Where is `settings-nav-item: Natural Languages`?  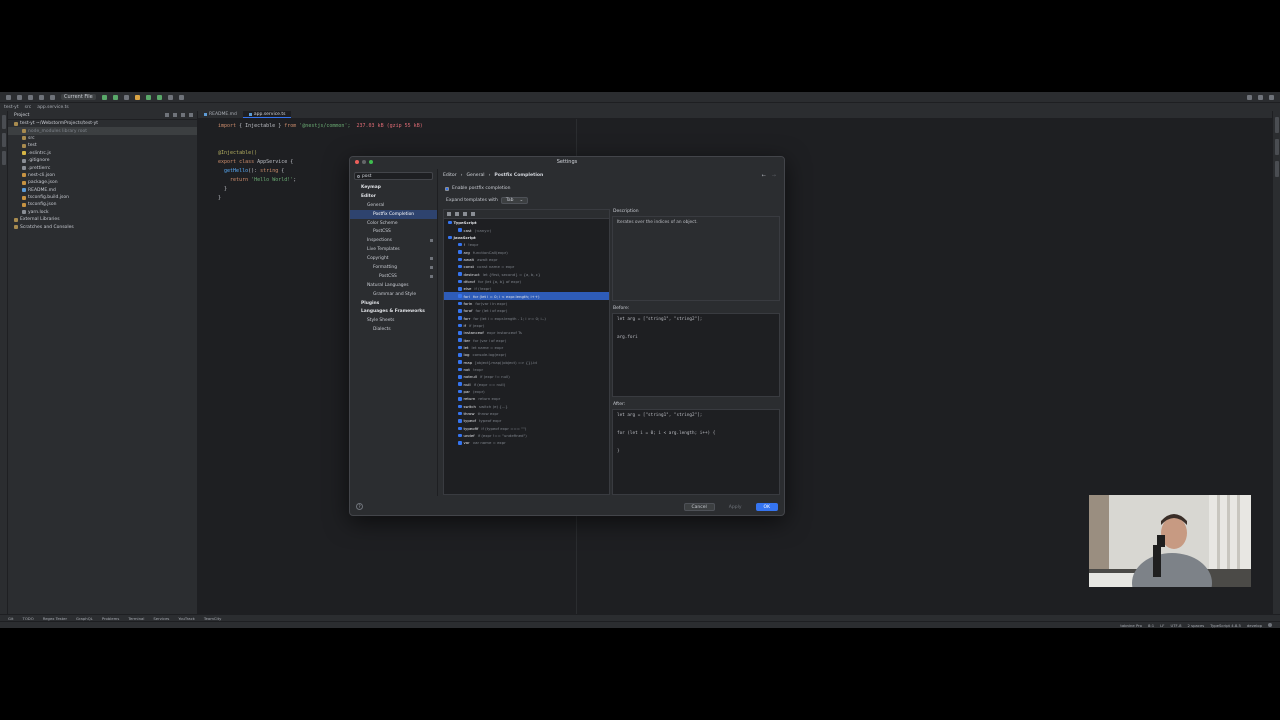
settings-nav-item: Natural Languages is located at coordinates (393, 285).